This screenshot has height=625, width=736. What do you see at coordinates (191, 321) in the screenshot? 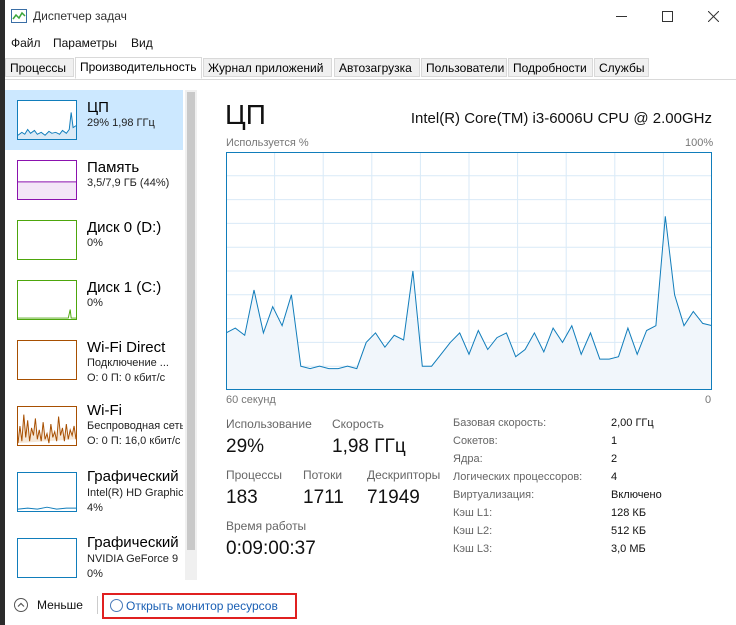
I see `sidebar-scrollbar-thumb` at bounding box center [191, 321].